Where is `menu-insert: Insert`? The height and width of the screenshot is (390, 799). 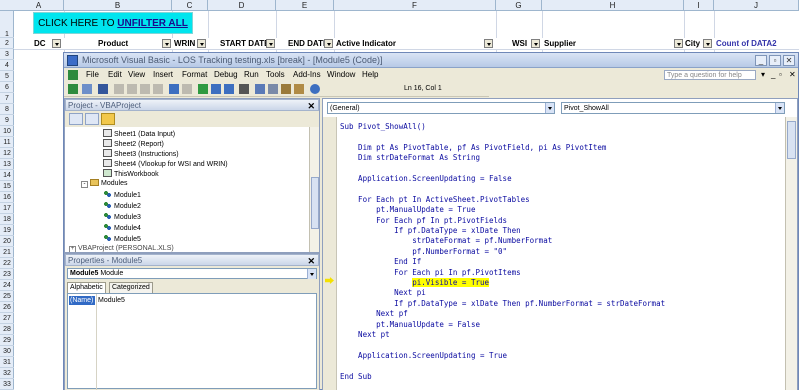 menu-insert: Insert is located at coordinates (163, 75).